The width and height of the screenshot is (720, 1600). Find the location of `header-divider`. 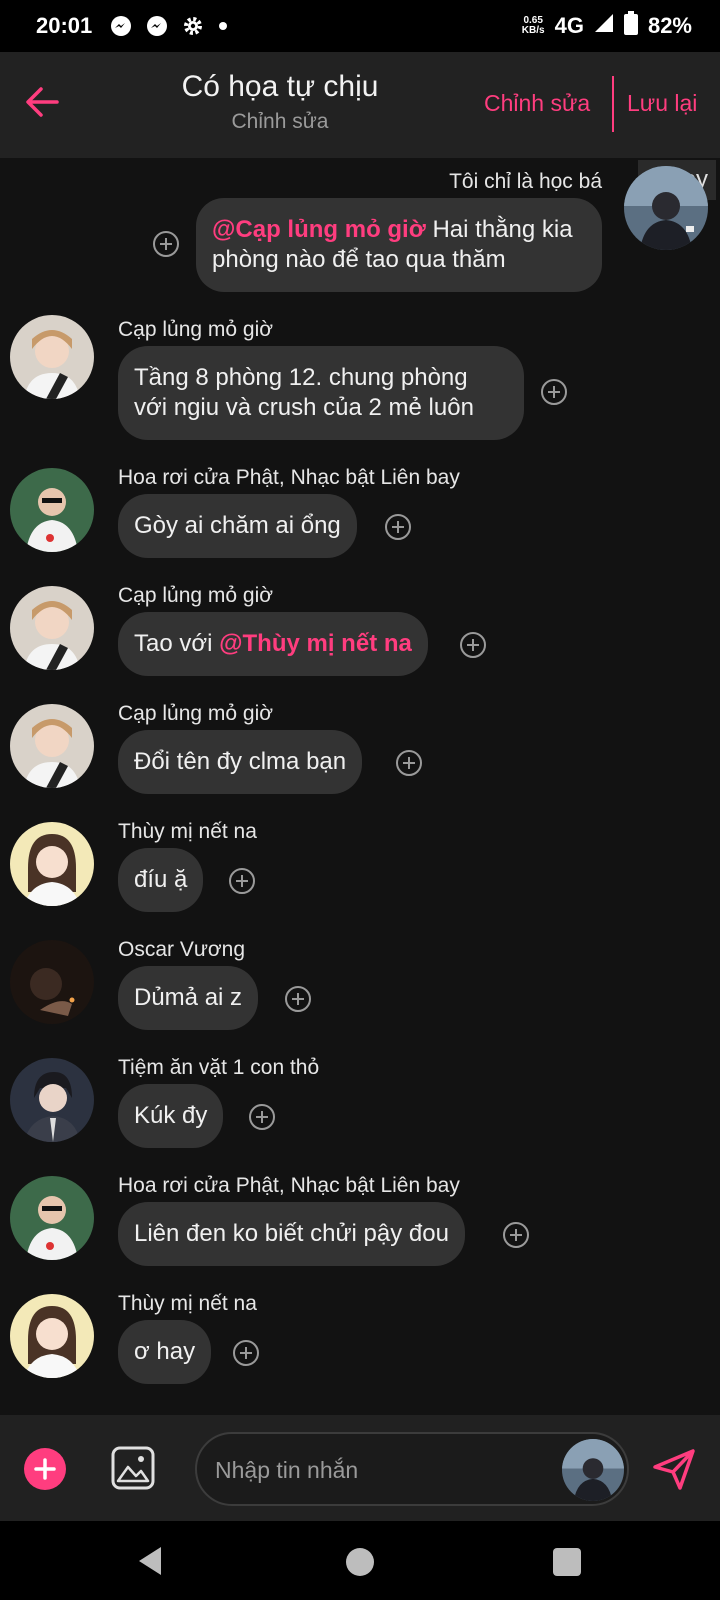

header-divider is located at coordinates (613, 104).